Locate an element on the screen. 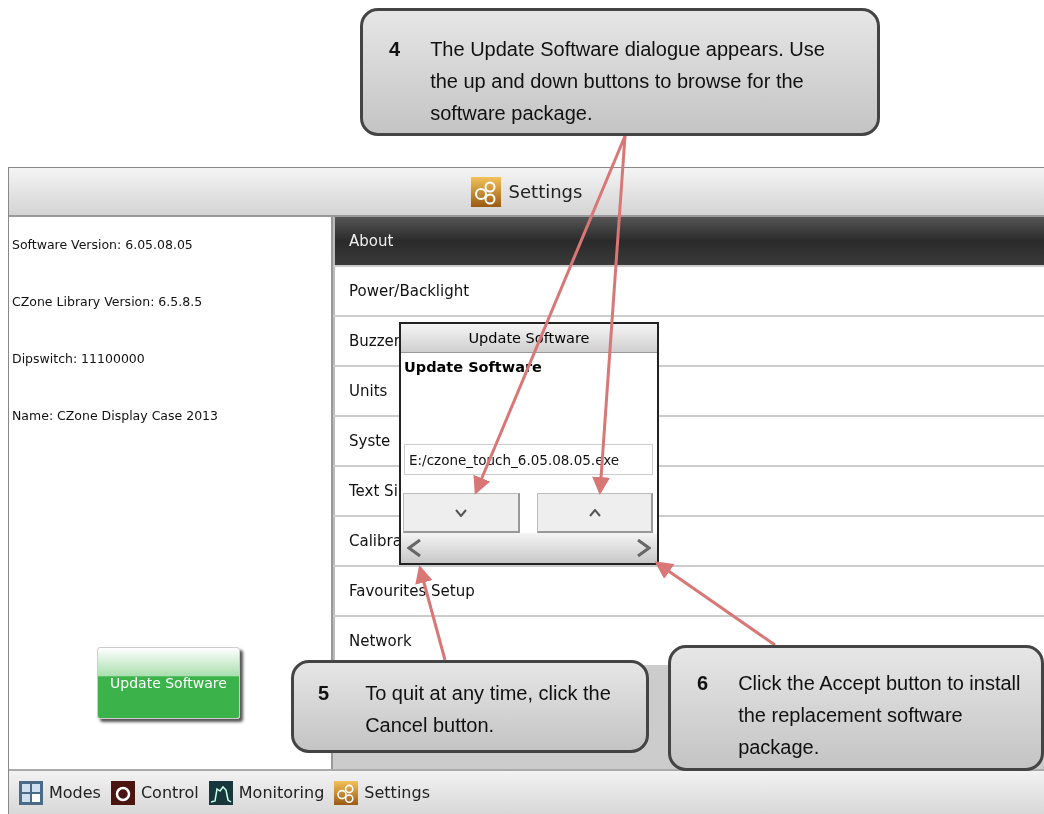  taskbar-item: Settings is located at coordinates (382, 792).